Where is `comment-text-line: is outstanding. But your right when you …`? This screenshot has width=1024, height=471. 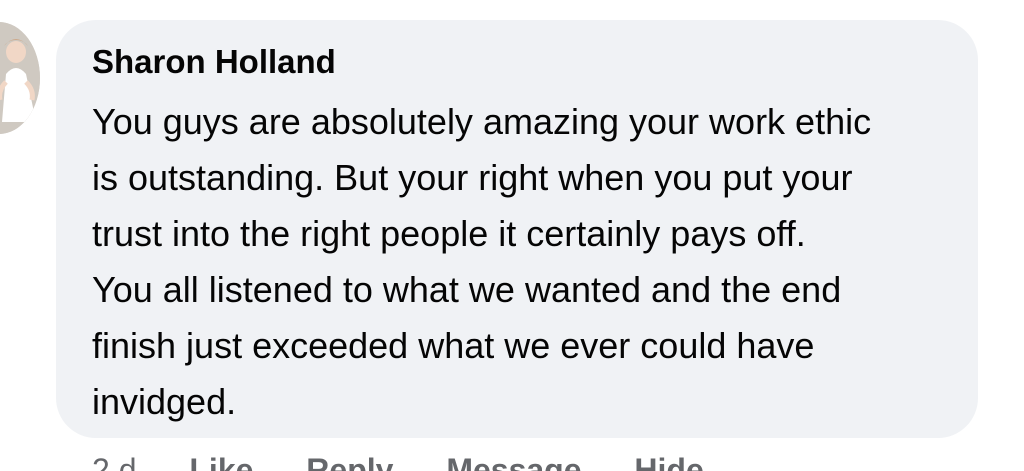
comment-text-line: is outstanding. But your right when you … is located at coordinates (472, 177).